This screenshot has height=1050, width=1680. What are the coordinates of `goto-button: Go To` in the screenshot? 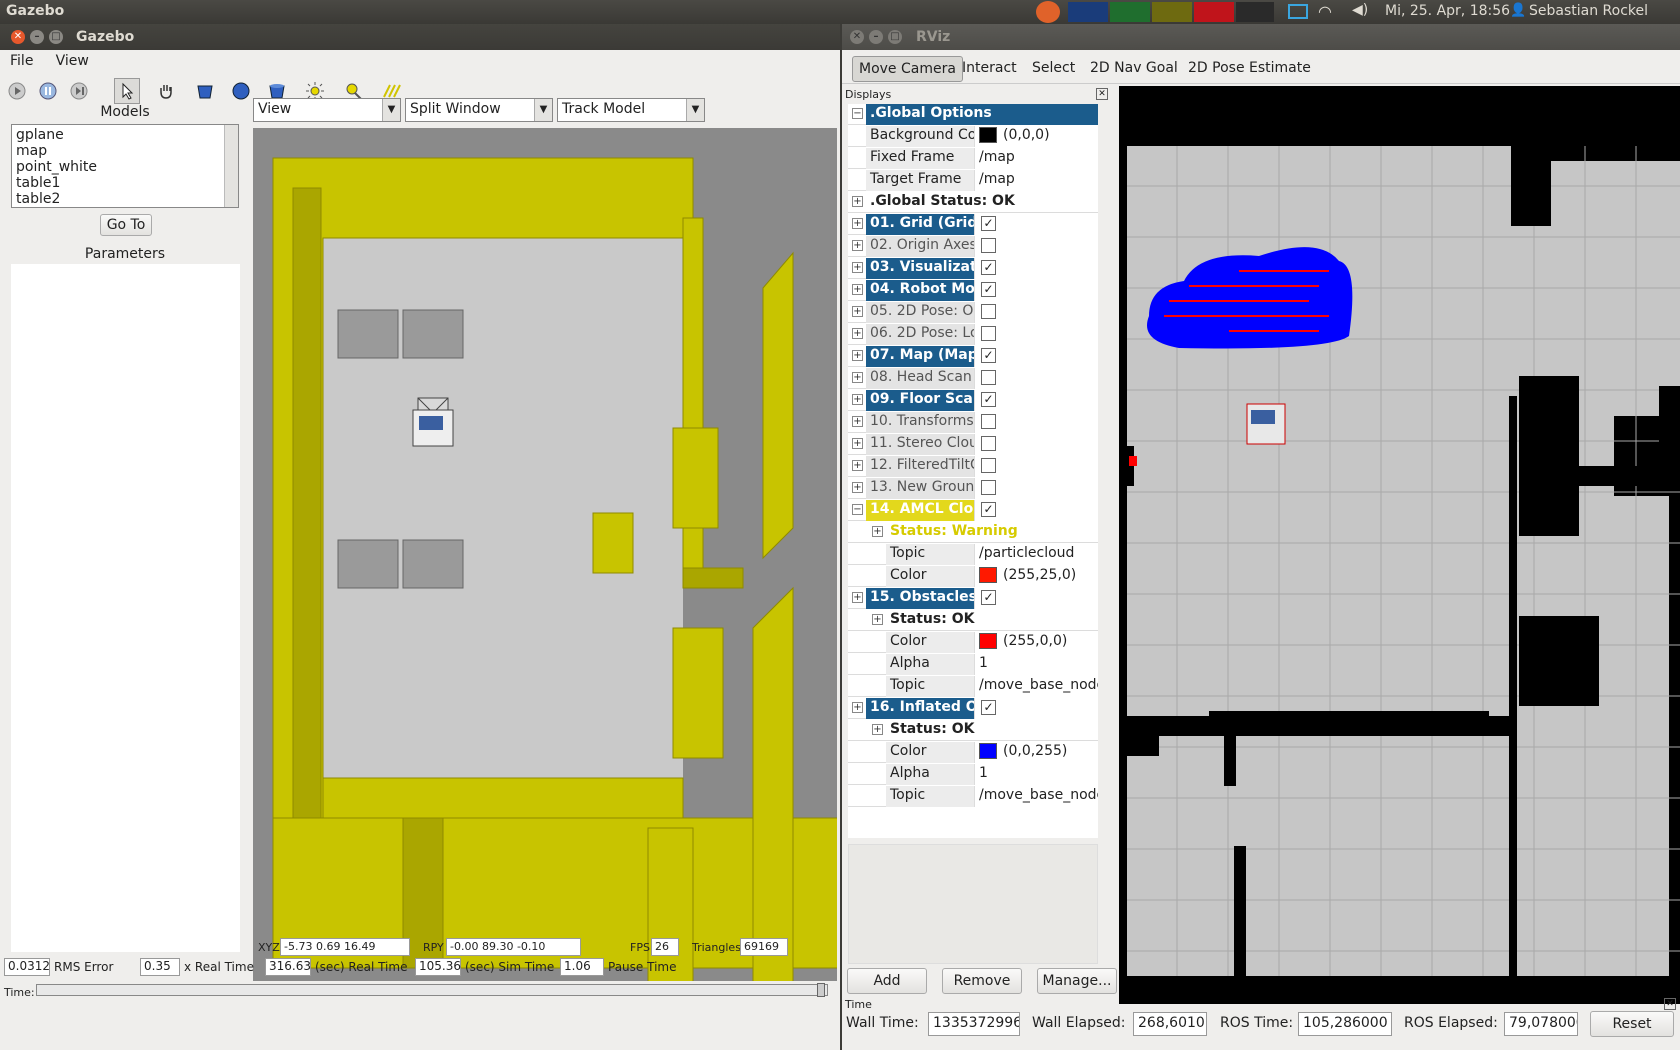 It's located at (126, 225).